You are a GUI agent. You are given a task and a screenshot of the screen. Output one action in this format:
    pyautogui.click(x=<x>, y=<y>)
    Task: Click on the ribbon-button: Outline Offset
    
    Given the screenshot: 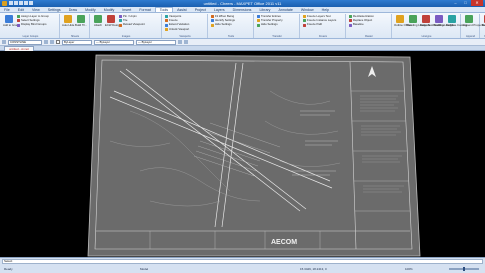 What is the action you would take?
    pyautogui.click(x=403, y=21)
    